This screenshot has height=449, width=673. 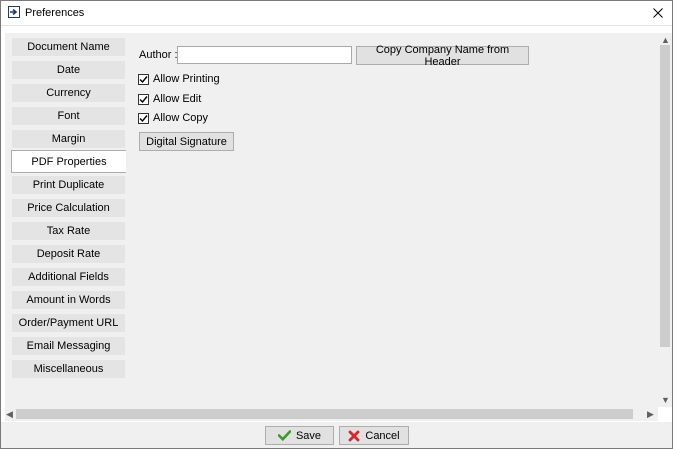 I want to click on sidebar-item-font: Font, so click(x=68, y=116).